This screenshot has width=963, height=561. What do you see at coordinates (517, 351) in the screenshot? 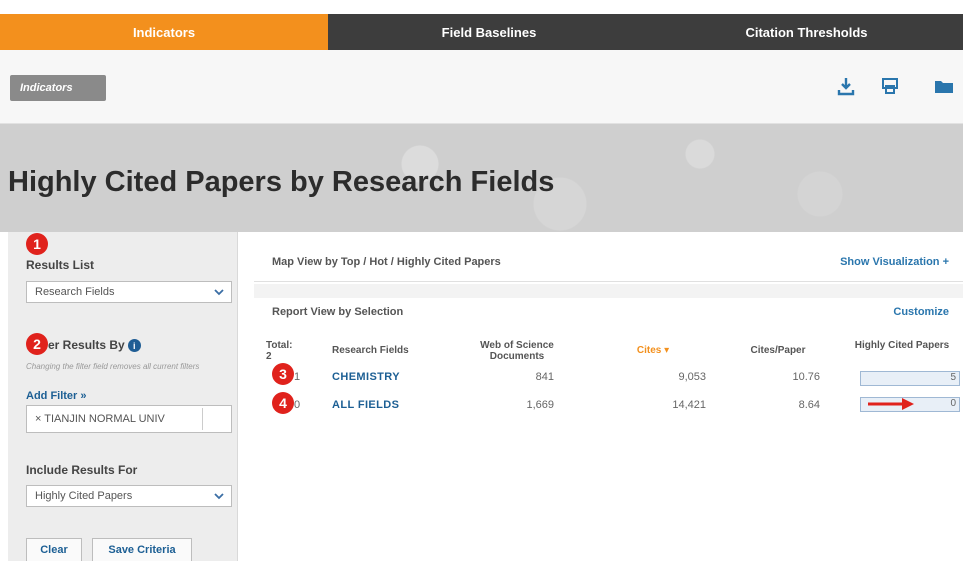
I see `col-wos-documents: Web of Science Documents` at bounding box center [517, 351].